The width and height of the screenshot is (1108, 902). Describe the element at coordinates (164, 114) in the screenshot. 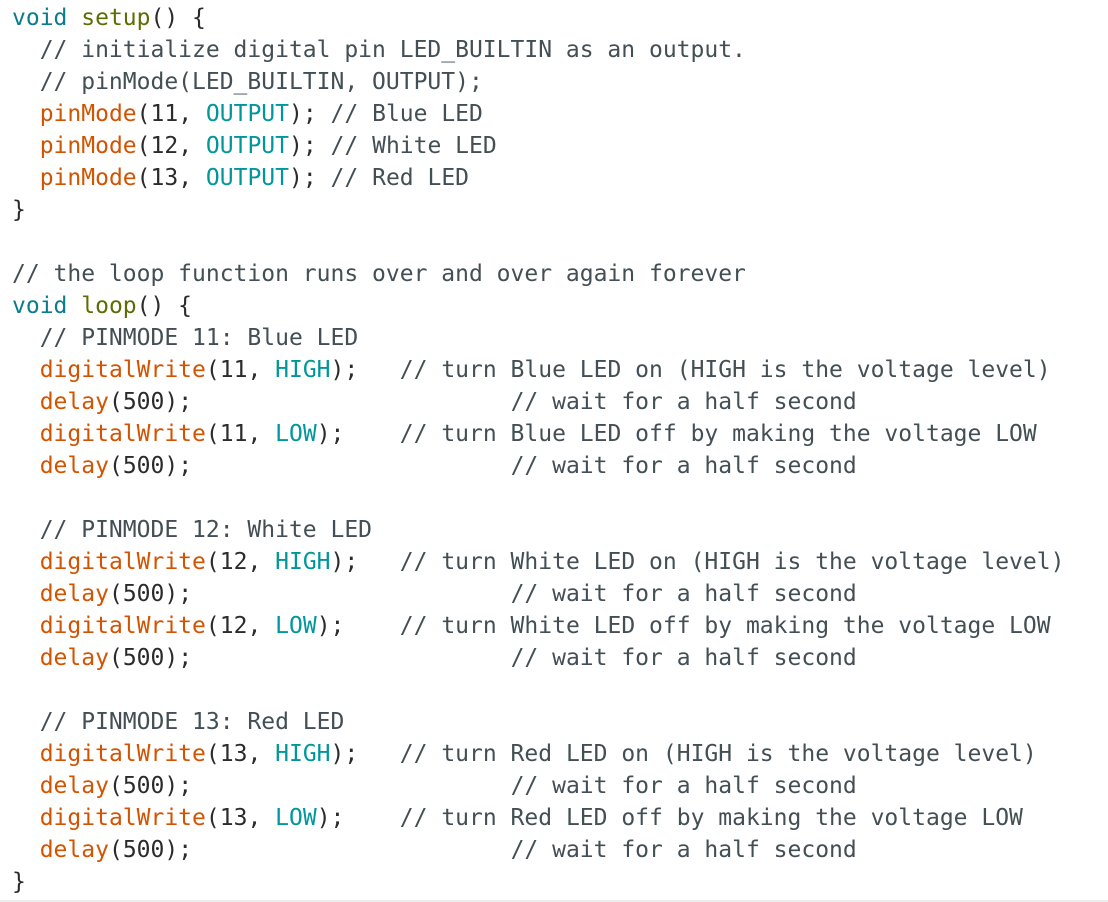

I see `number-token: 11` at that location.